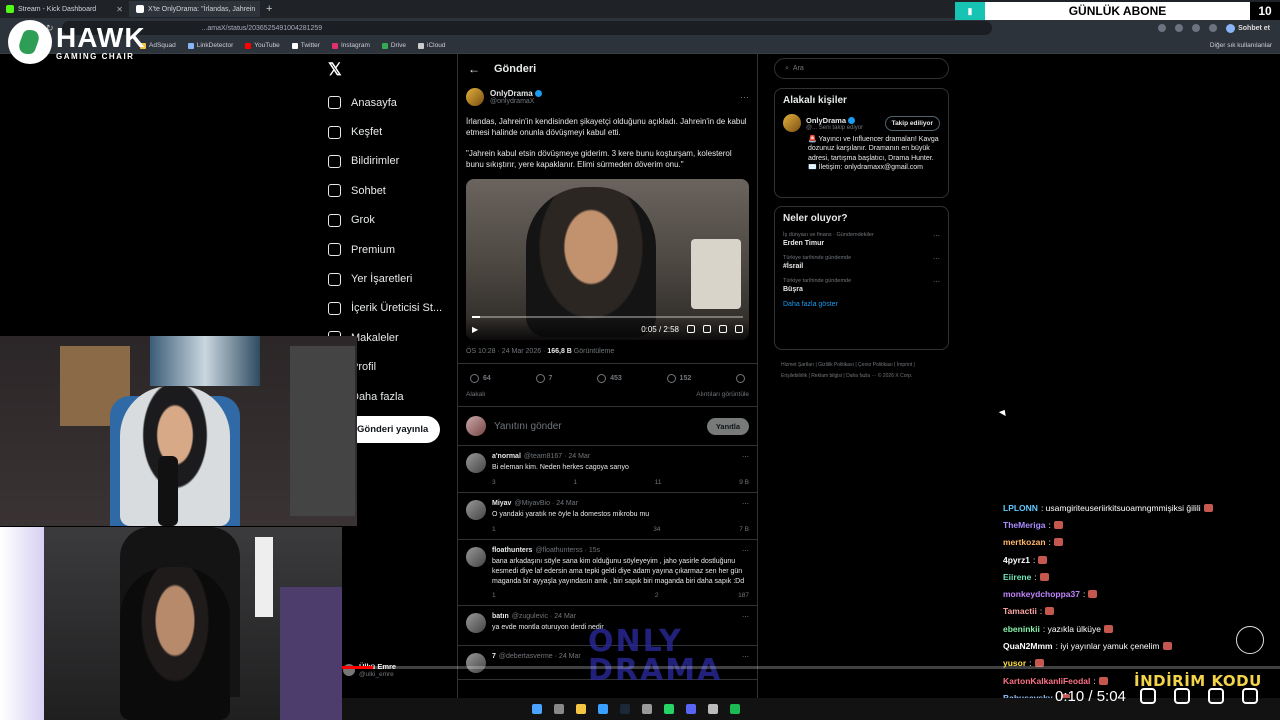 The image size is (1280, 720). What do you see at coordinates (656, 529) in the screenshot?
I see `like-count: 34` at bounding box center [656, 529].